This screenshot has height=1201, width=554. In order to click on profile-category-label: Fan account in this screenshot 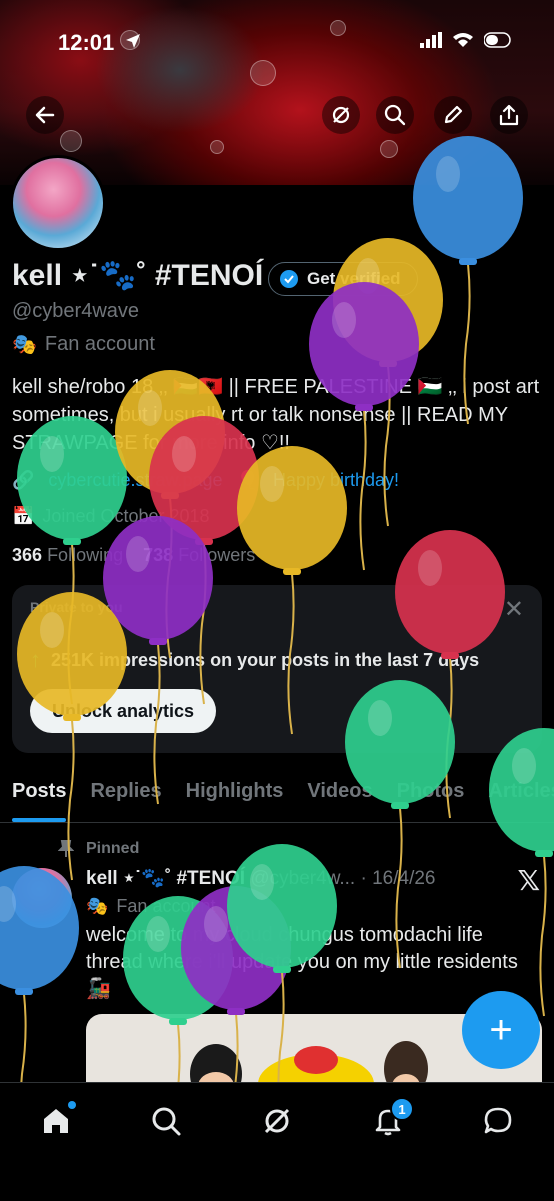, I will do `click(99, 344)`.